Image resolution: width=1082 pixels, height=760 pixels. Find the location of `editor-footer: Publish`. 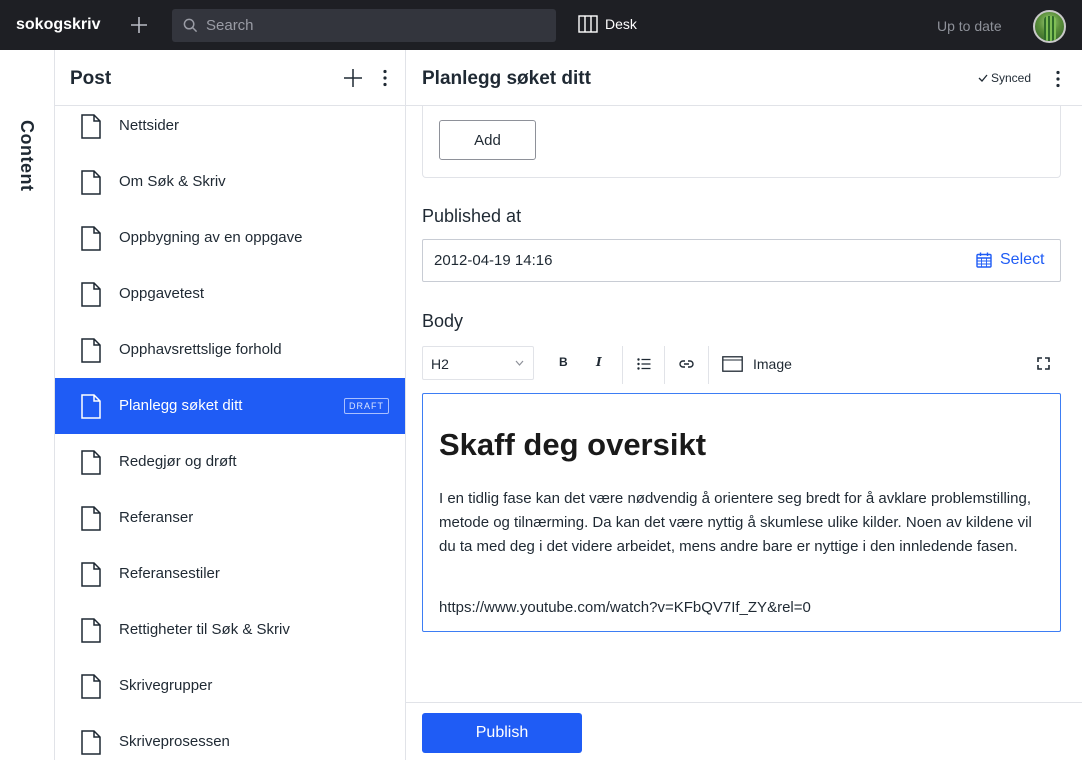

editor-footer: Publish is located at coordinates (744, 731).